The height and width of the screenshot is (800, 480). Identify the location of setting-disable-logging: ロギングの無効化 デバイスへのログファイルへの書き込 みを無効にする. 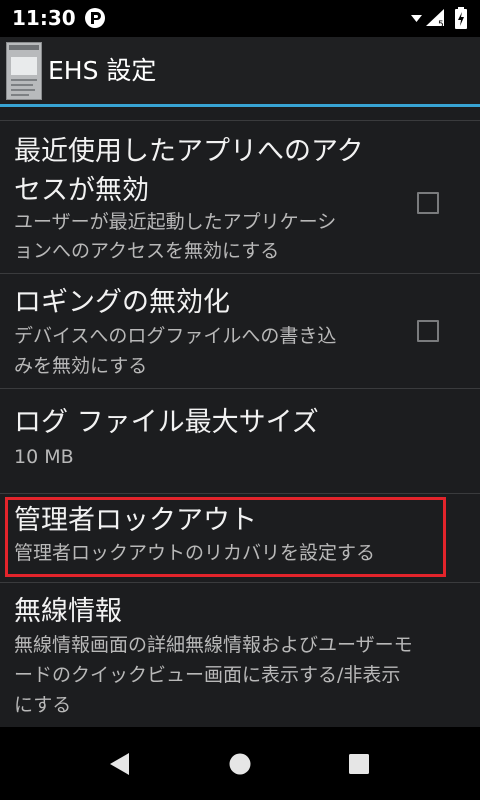
(240, 331).